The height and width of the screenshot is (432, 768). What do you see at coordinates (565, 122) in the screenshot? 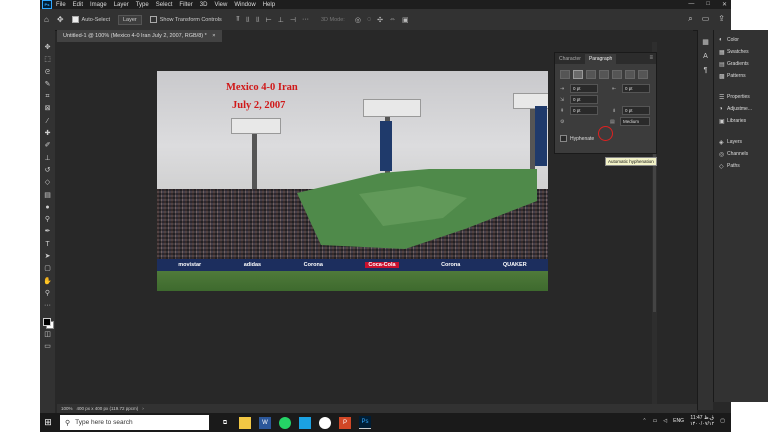
I see `hyphenation-settings-icon: ⚙` at bounding box center [565, 122].